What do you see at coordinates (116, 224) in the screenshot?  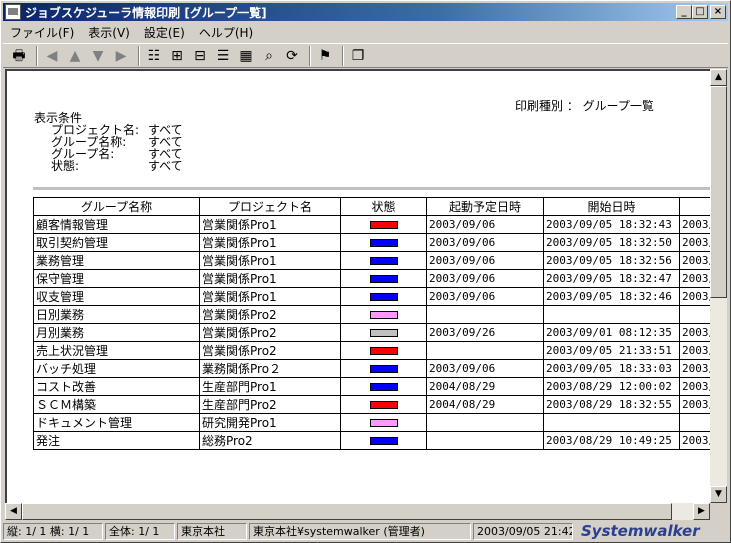 I see `group-name-cell: 顧客情報管理` at bounding box center [116, 224].